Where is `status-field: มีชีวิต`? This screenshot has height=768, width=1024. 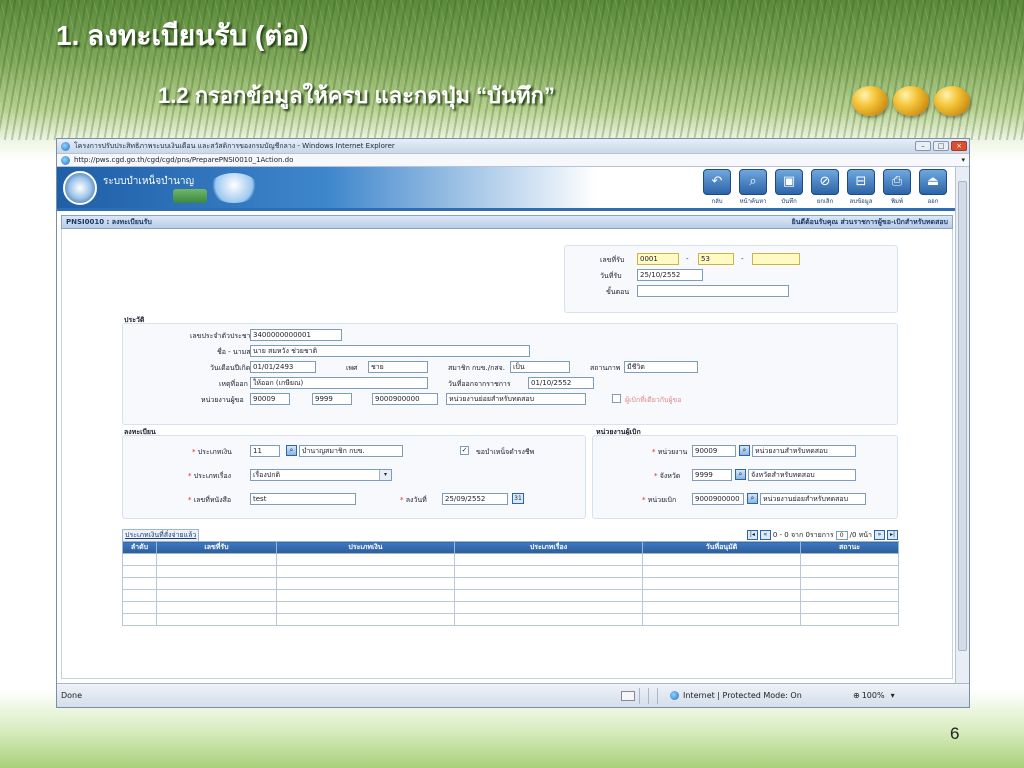 status-field: มีชีวิต is located at coordinates (661, 367).